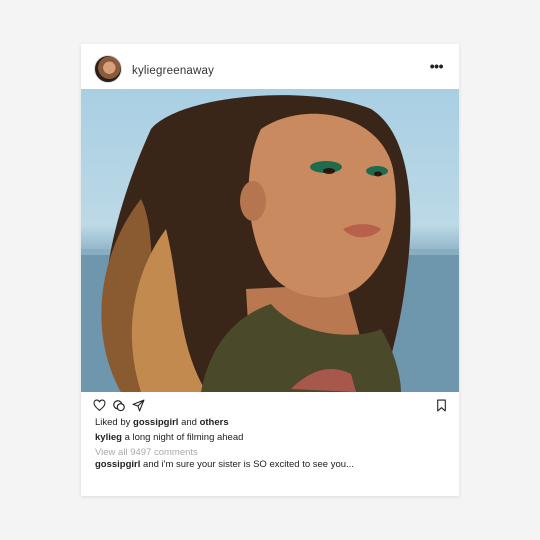  I want to click on post-actions, so click(270, 407).